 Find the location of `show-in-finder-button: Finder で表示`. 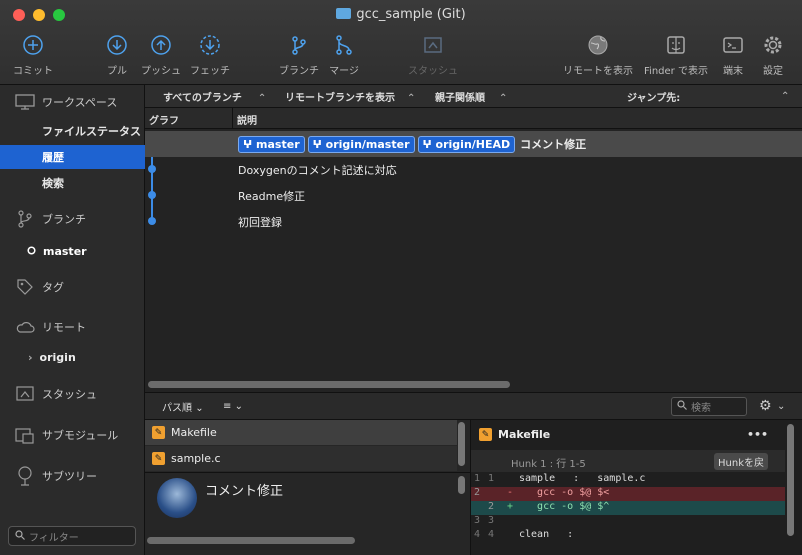

show-in-finder-button: Finder で表示 is located at coordinates (676, 55).